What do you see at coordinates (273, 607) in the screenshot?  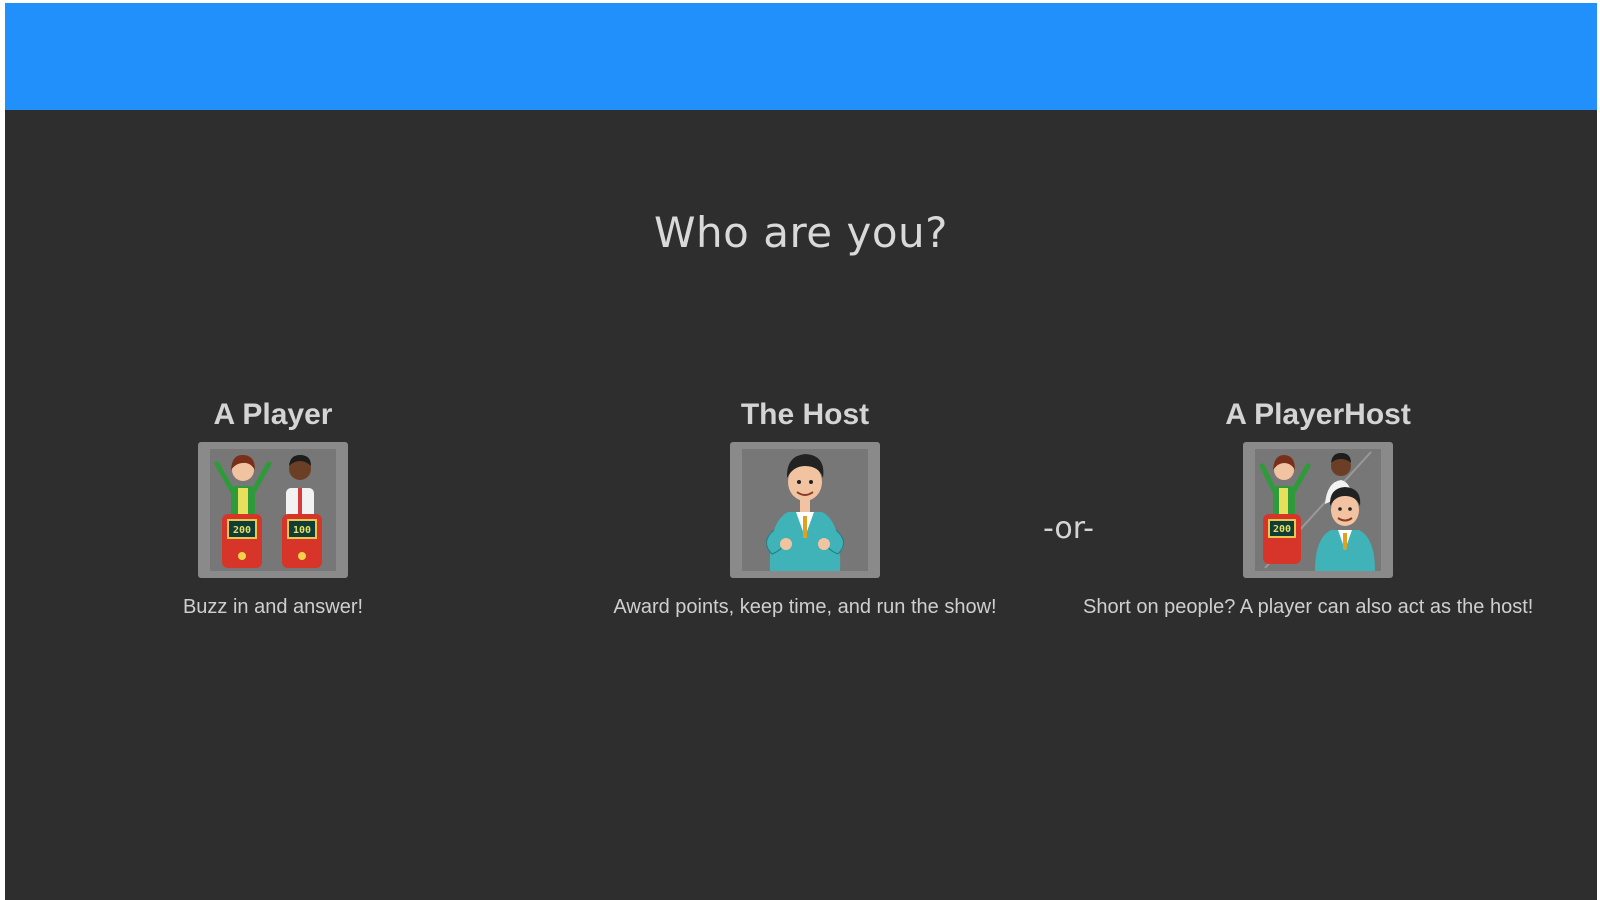 I see `role-description-player: Buzz in and answer!` at bounding box center [273, 607].